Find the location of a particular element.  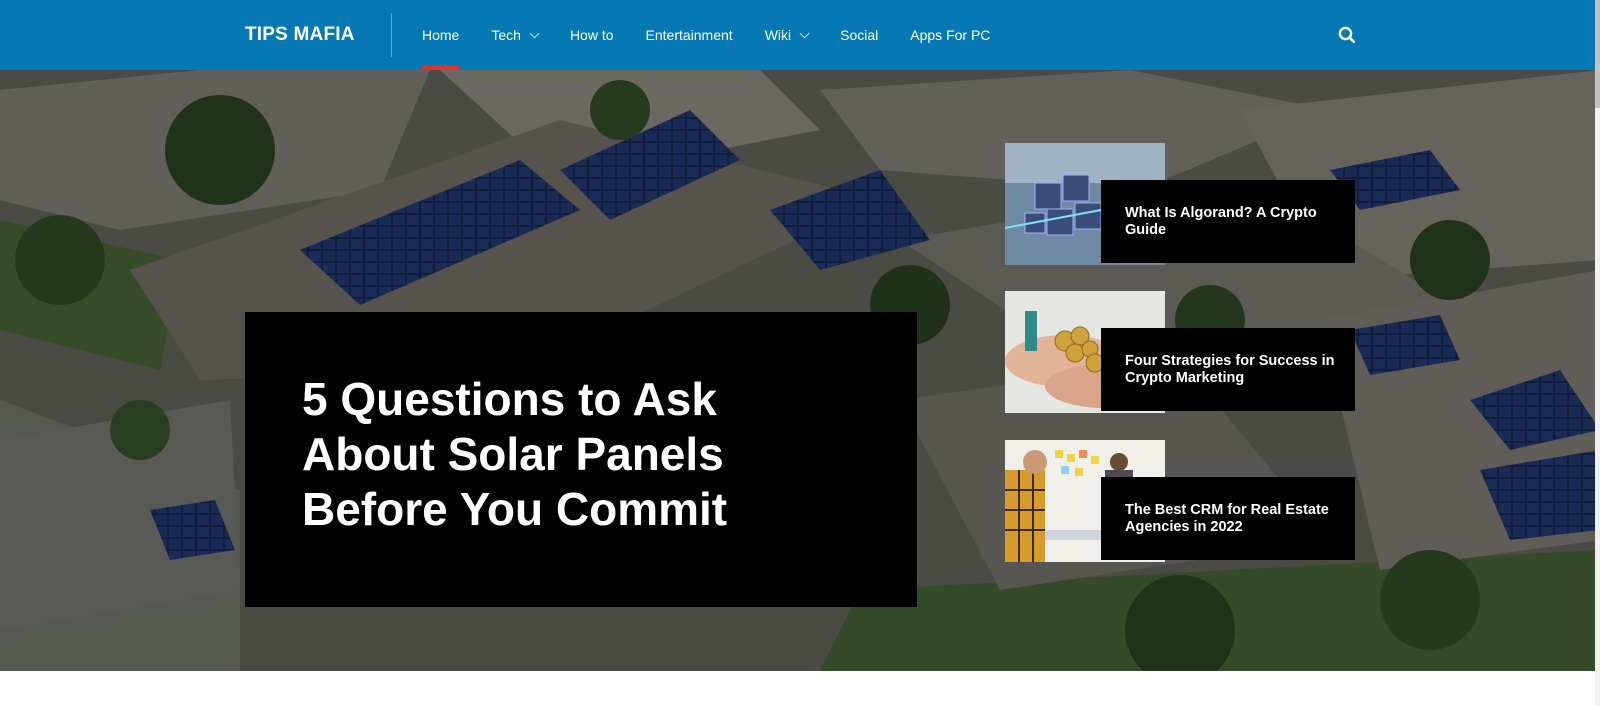

nav-item-label: Wiki is located at coordinates (778, 35).